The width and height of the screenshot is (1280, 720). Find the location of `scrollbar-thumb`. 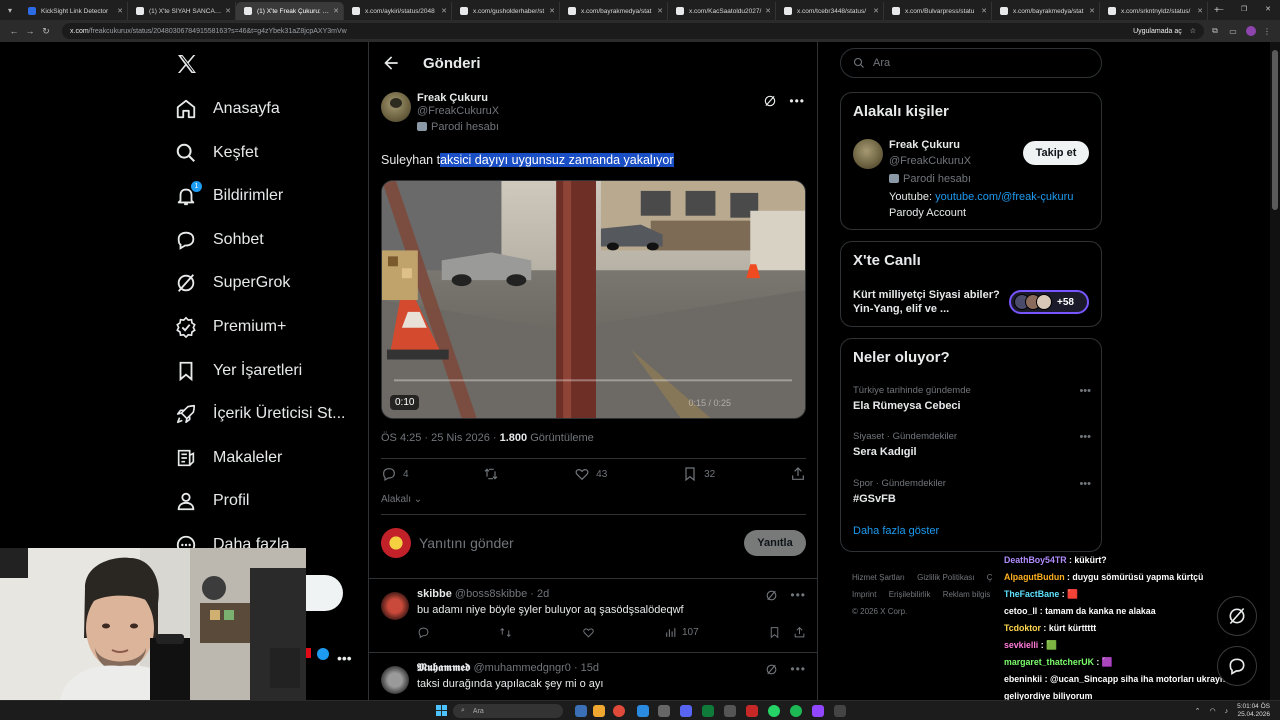

scrollbar-thumb is located at coordinates (1275, 130).